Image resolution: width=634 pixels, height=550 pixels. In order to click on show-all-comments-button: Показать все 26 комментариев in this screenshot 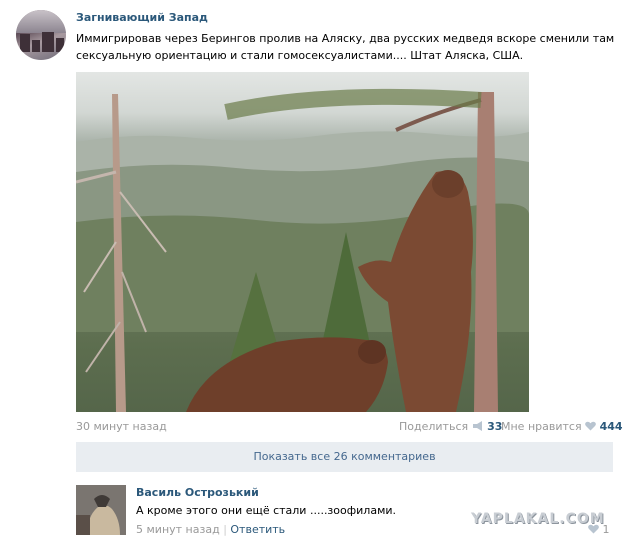, I will do `click(344, 457)`.